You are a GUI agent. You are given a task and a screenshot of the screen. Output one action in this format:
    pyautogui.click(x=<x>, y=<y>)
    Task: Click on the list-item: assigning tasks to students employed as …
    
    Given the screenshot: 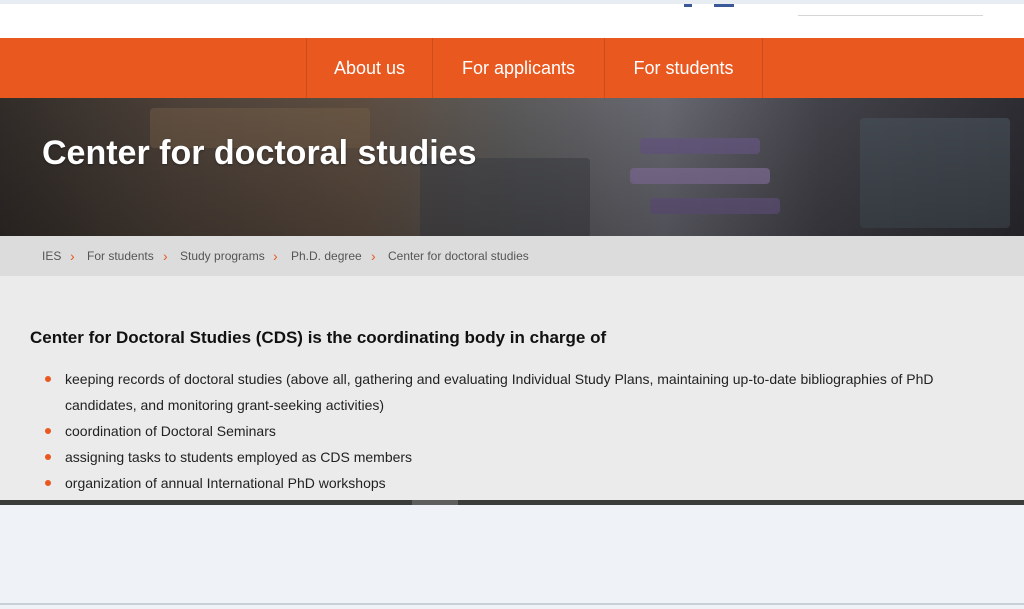 What is the action you would take?
    pyautogui.click(x=510, y=457)
    